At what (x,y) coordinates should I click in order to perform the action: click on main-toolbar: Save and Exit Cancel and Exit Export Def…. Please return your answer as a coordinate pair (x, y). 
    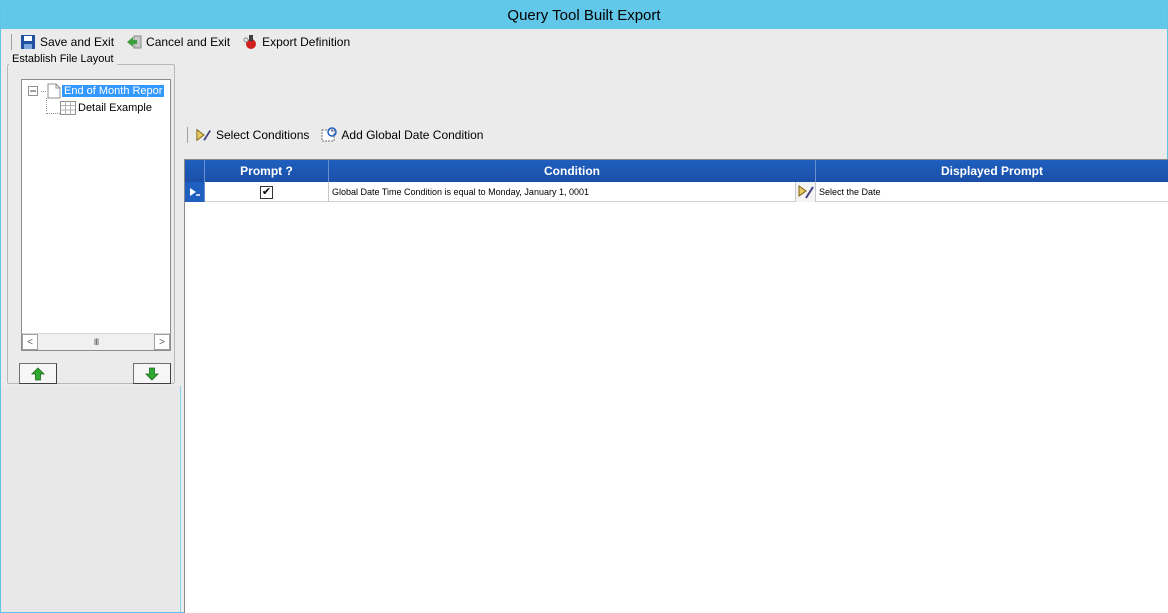
    Looking at the image, I should click on (184, 42).